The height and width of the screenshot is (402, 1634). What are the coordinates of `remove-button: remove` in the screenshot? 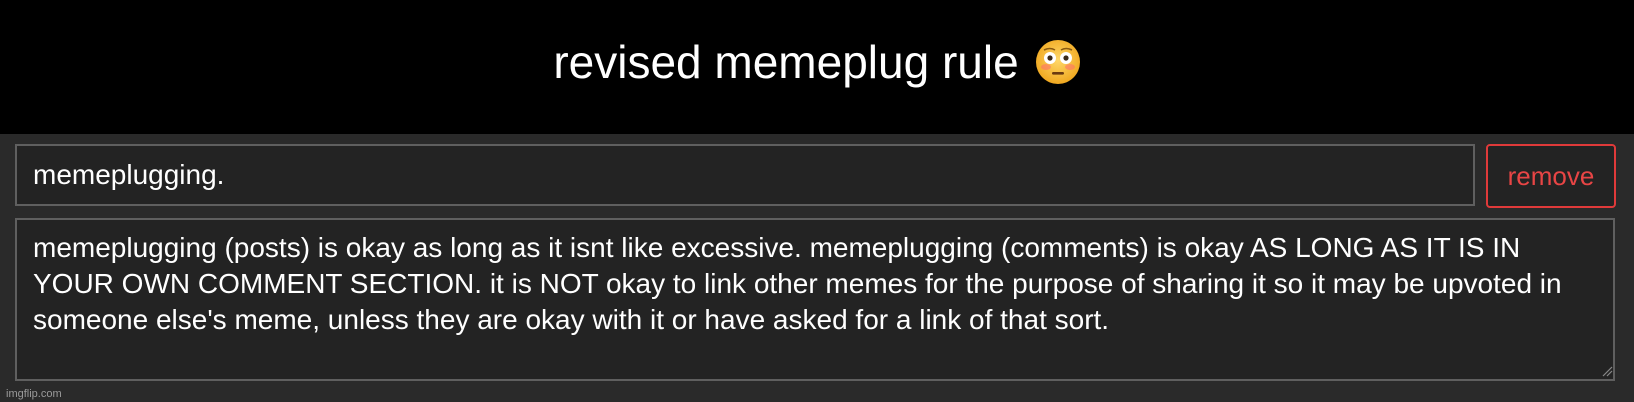 It's located at (1551, 176).